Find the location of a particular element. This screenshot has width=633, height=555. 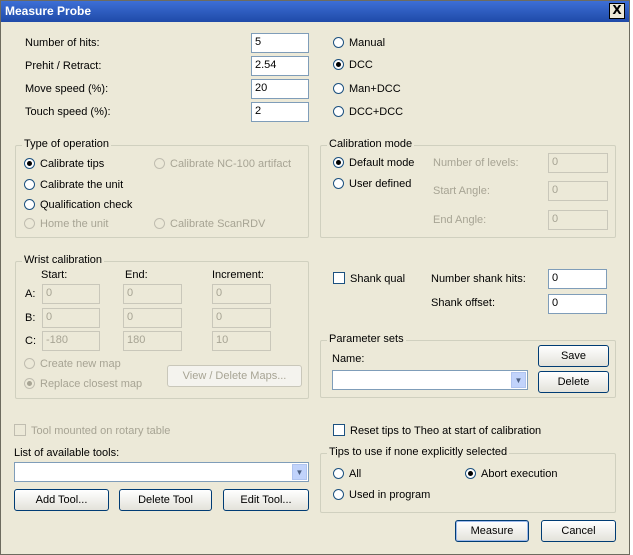

rotary-table-label: Tool mounted on rotary table is located at coordinates (101, 431).